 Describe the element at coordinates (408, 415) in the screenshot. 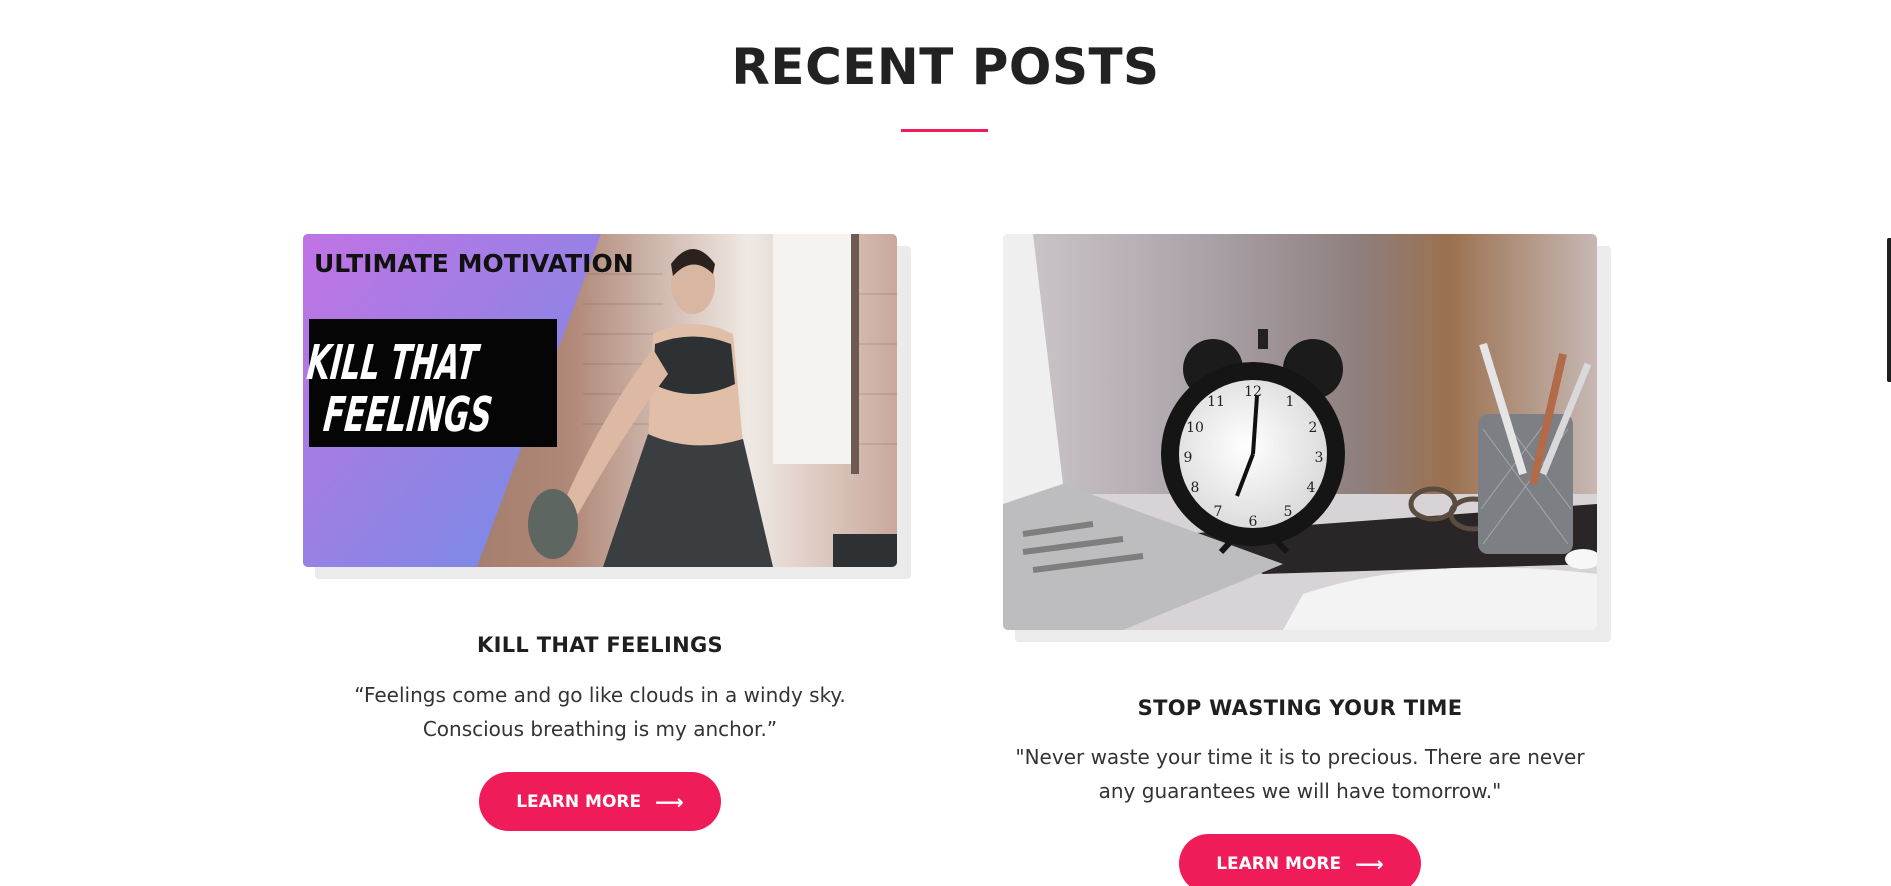

I see `headline-line-2: FEELINGS` at that location.